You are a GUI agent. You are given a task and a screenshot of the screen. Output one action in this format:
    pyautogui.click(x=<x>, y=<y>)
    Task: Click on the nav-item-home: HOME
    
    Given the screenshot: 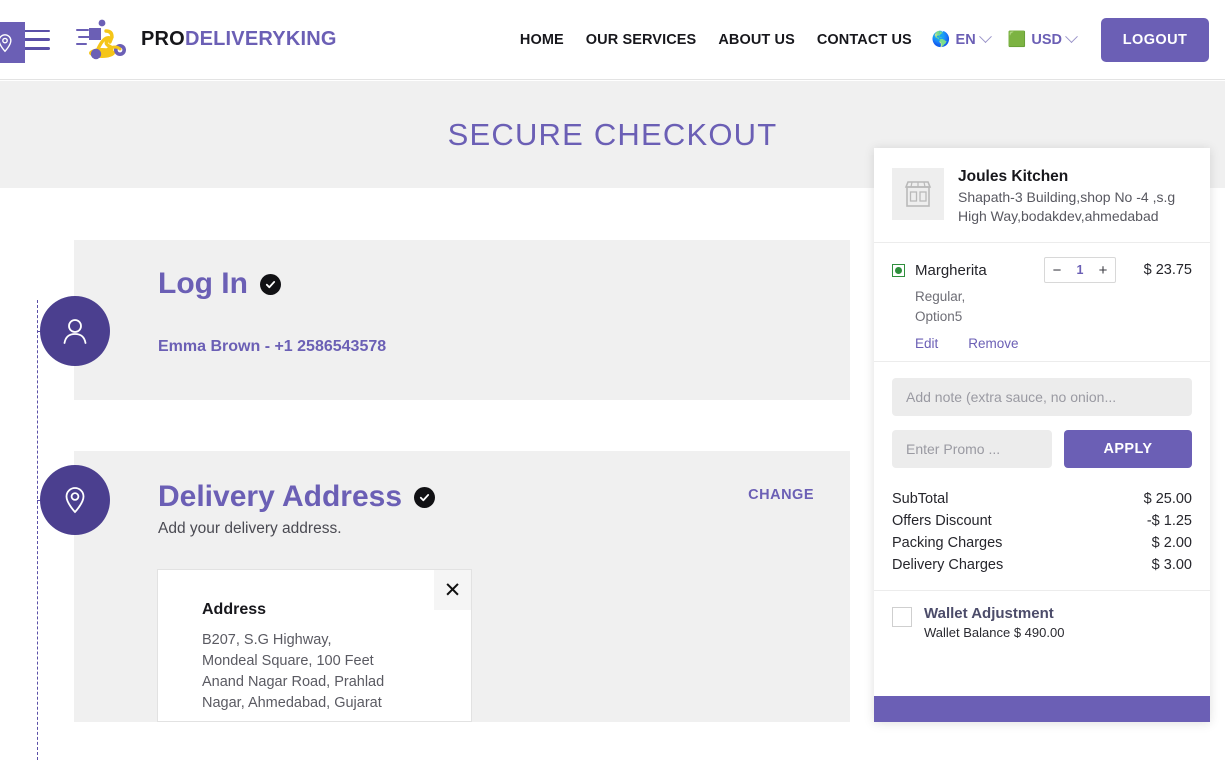 What is the action you would take?
    pyautogui.click(x=542, y=40)
    